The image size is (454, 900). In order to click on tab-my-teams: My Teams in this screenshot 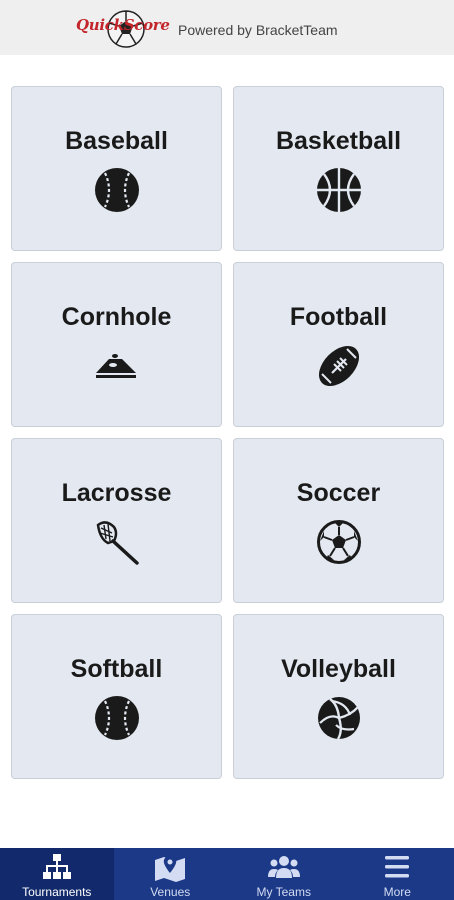, I will do `click(284, 874)`.